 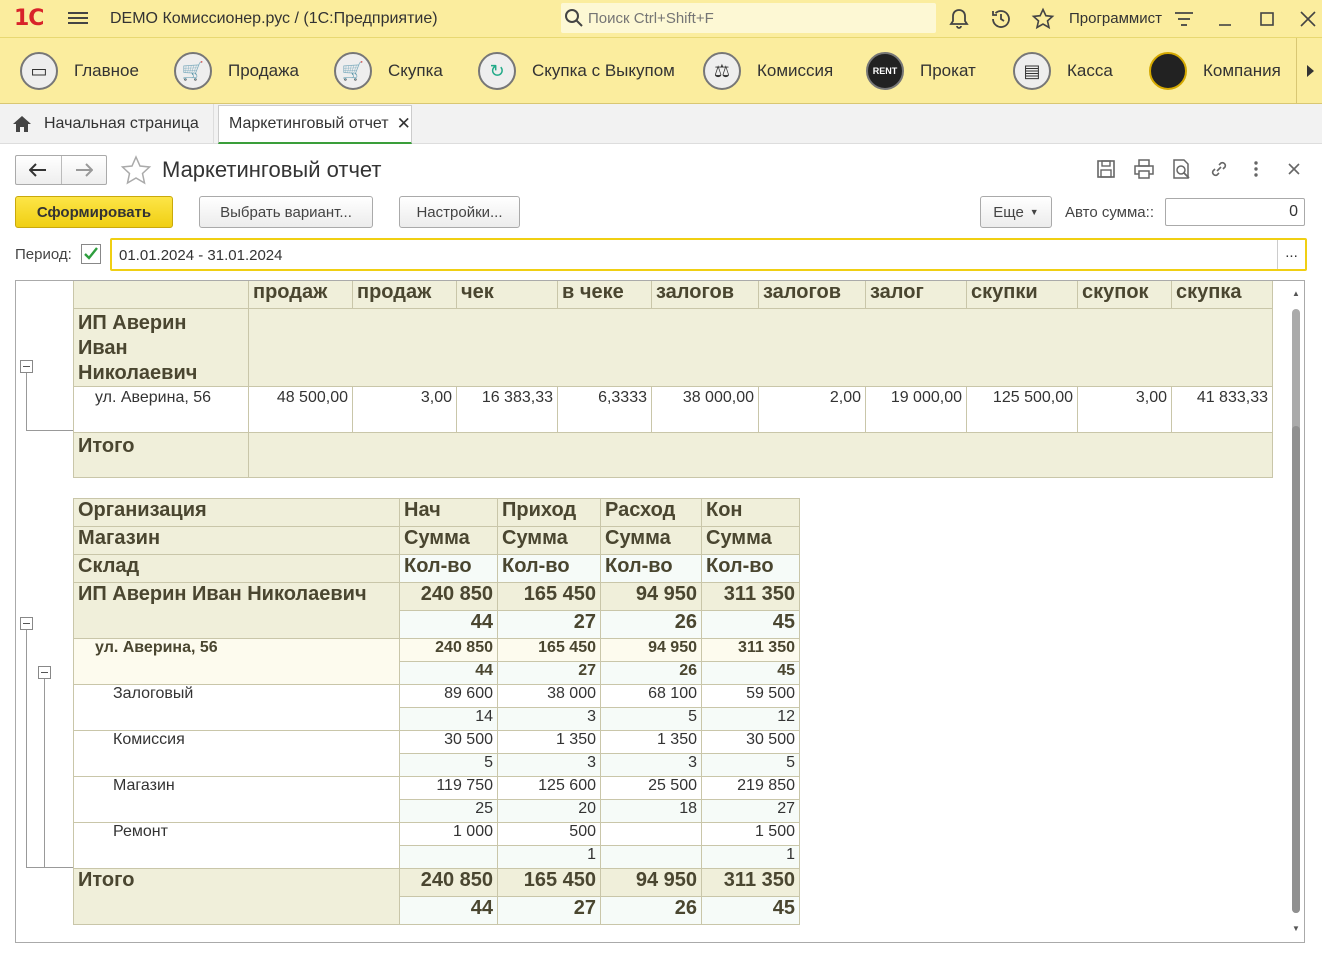 I want to click on settings-lines-icon, so click(x=1184, y=19).